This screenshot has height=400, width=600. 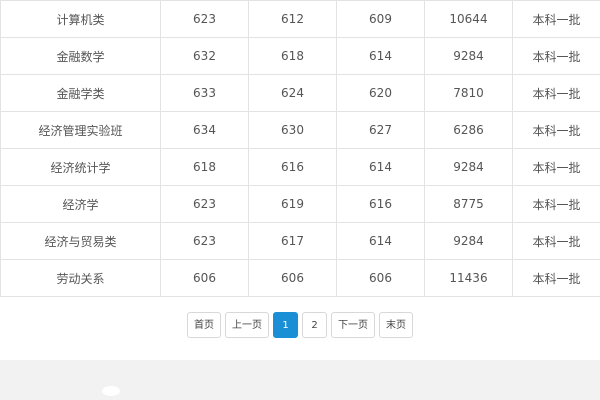 What do you see at coordinates (380, 19) in the screenshot?
I see `score-cell: 609` at bounding box center [380, 19].